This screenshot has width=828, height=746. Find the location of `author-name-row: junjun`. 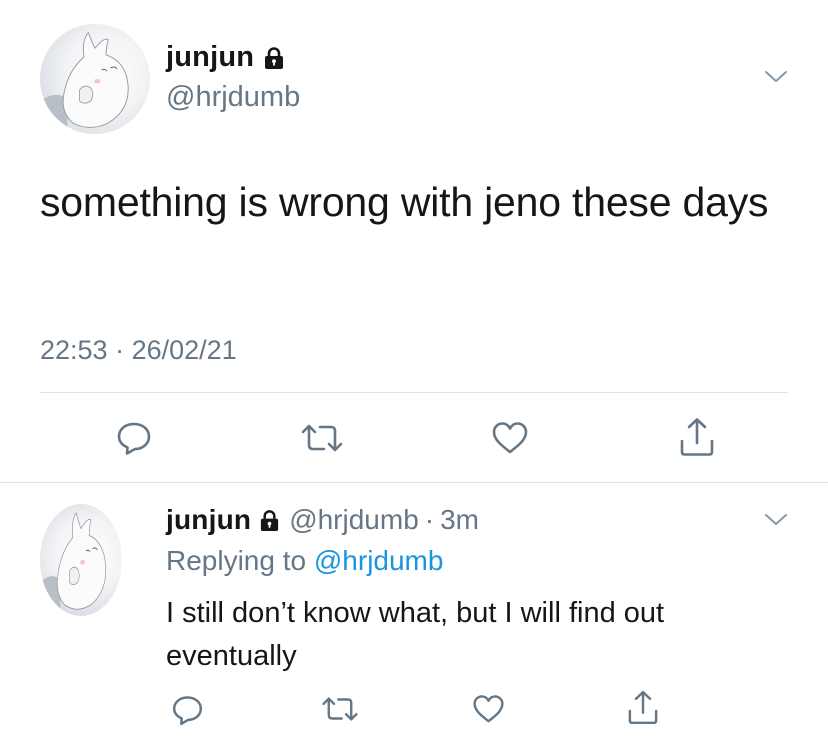

author-name-row: junjun is located at coordinates (226, 57).